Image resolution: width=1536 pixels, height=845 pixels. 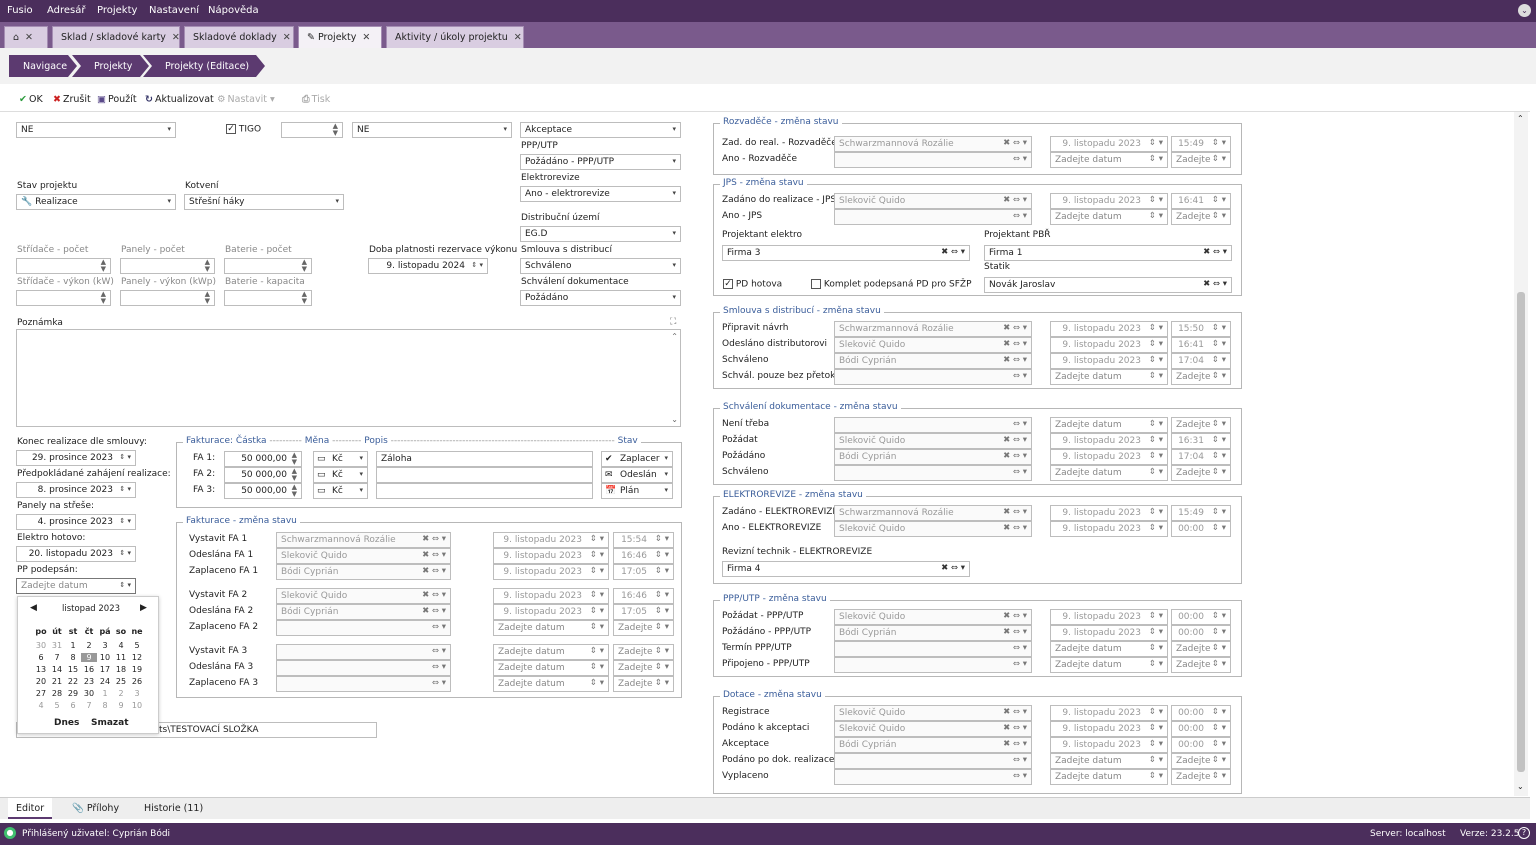 What do you see at coordinates (31, 99) in the screenshot?
I see `ok-button: ✔ OK` at bounding box center [31, 99].